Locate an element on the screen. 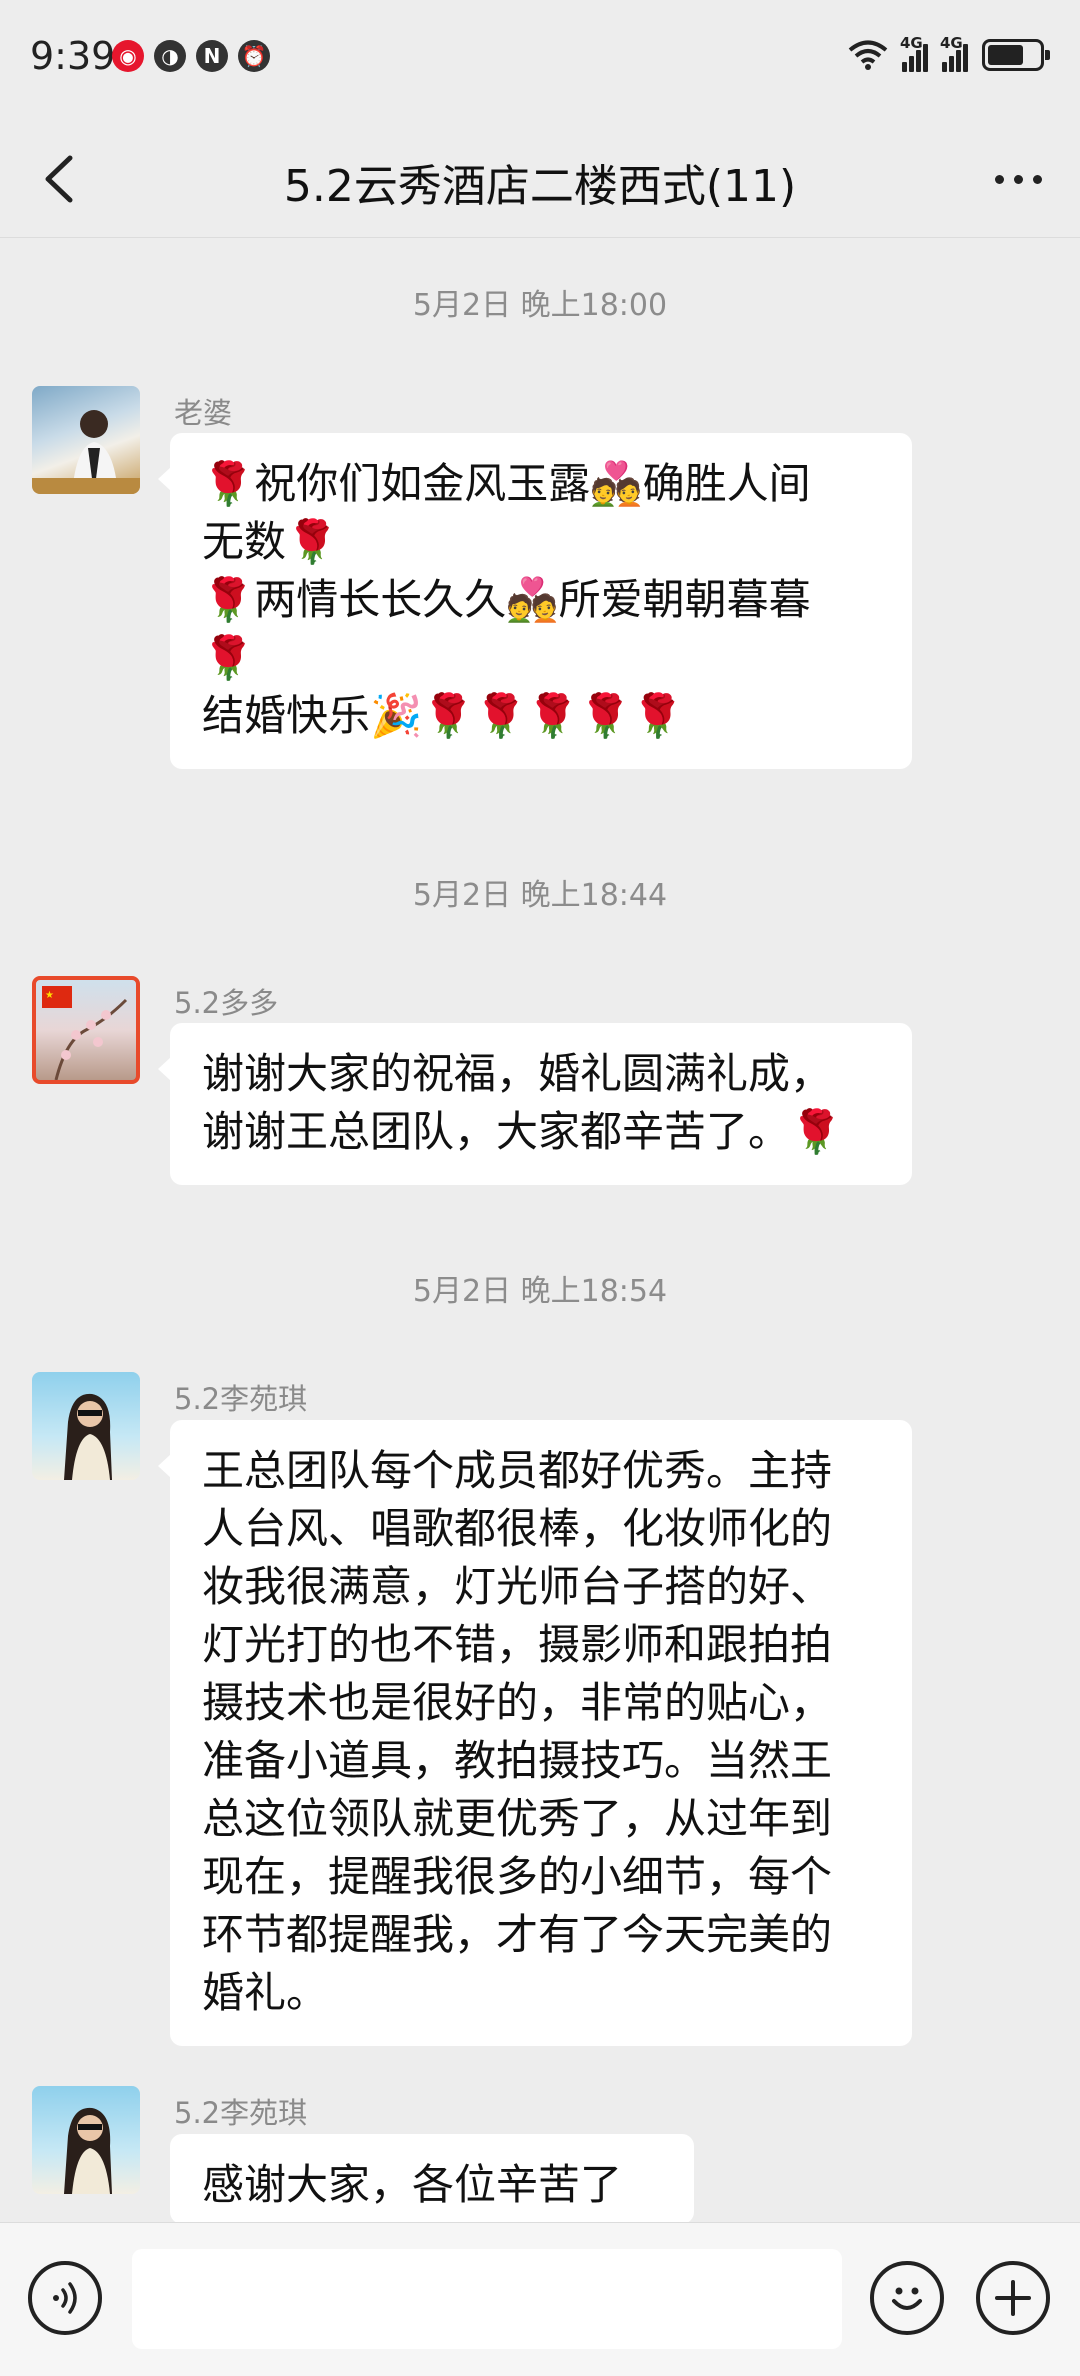 This screenshot has width=1080, height=2376. timestamp: 5月2日 晚上18:00 is located at coordinates (540, 305).